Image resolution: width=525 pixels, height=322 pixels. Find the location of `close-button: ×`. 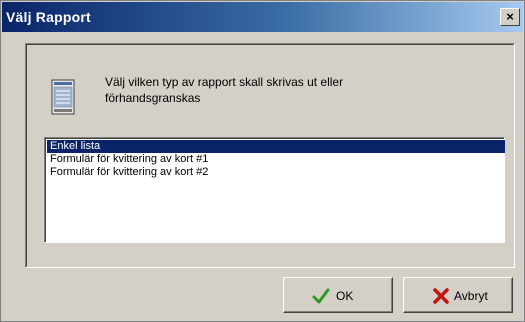

close-button: × is located at coordinates (510, 17).